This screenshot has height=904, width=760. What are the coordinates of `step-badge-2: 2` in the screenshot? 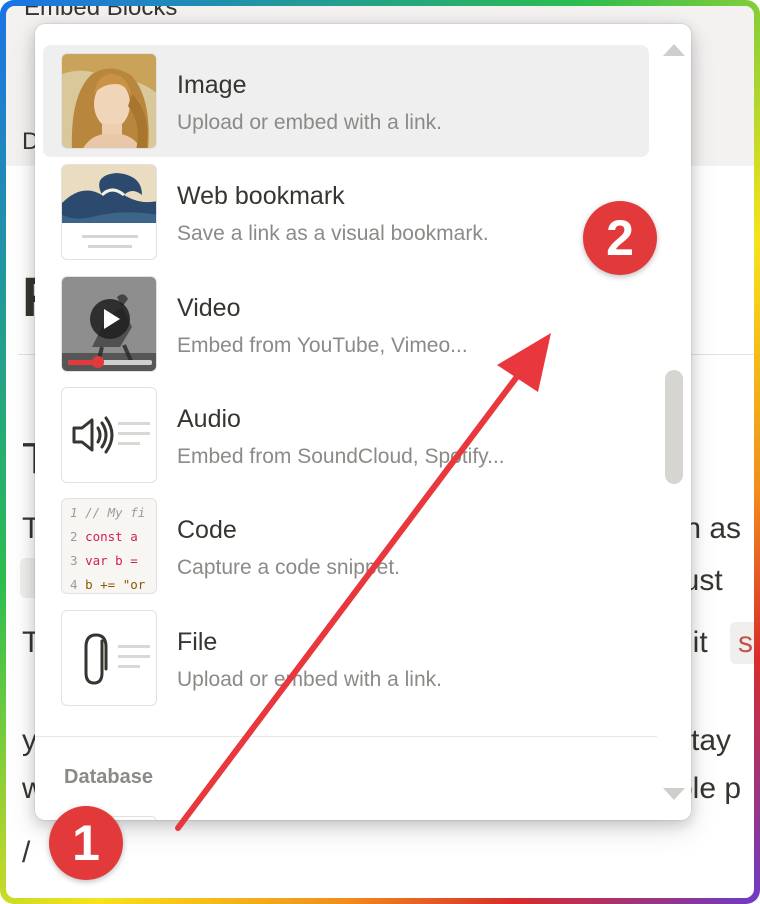 It's located at (620, 238).